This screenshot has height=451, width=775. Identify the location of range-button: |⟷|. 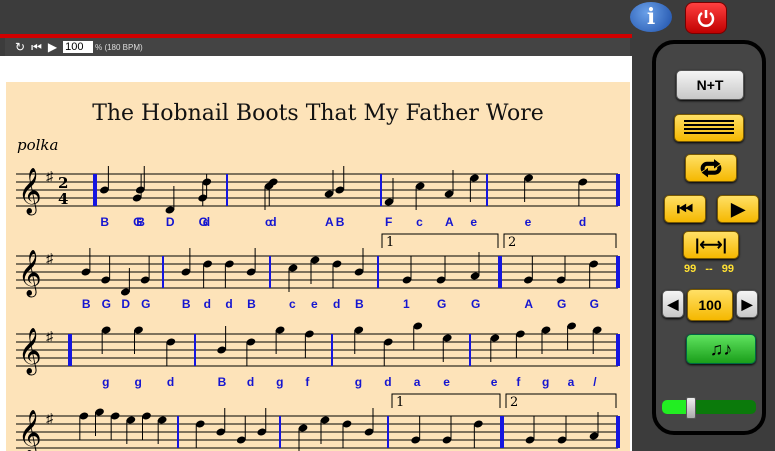
(711, 245).